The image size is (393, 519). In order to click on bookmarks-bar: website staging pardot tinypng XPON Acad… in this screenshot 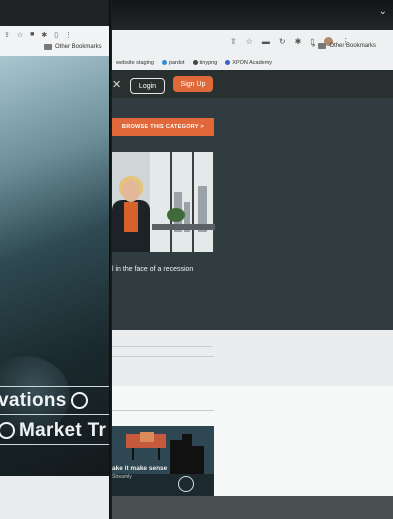, I will do `click(252, 63)`.